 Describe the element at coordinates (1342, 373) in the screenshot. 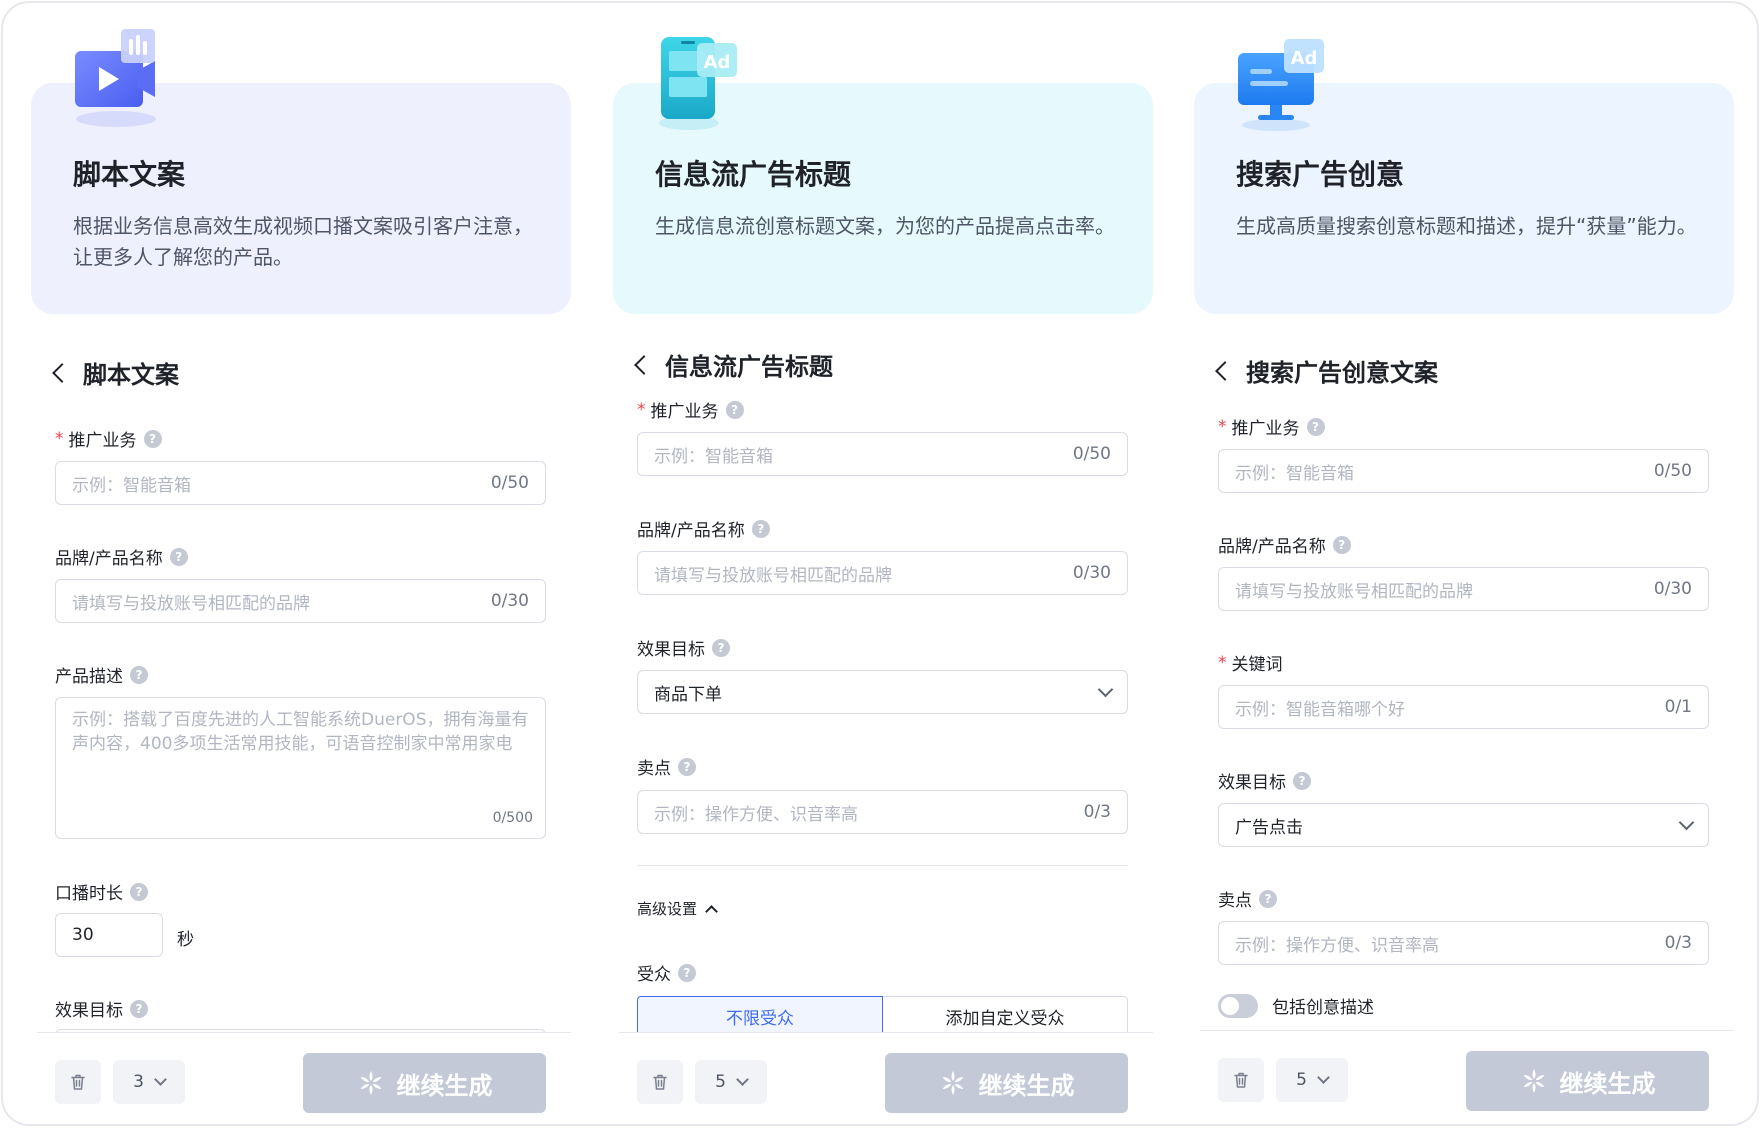

I see `form-title: 搜索广告创意文案` at that location.